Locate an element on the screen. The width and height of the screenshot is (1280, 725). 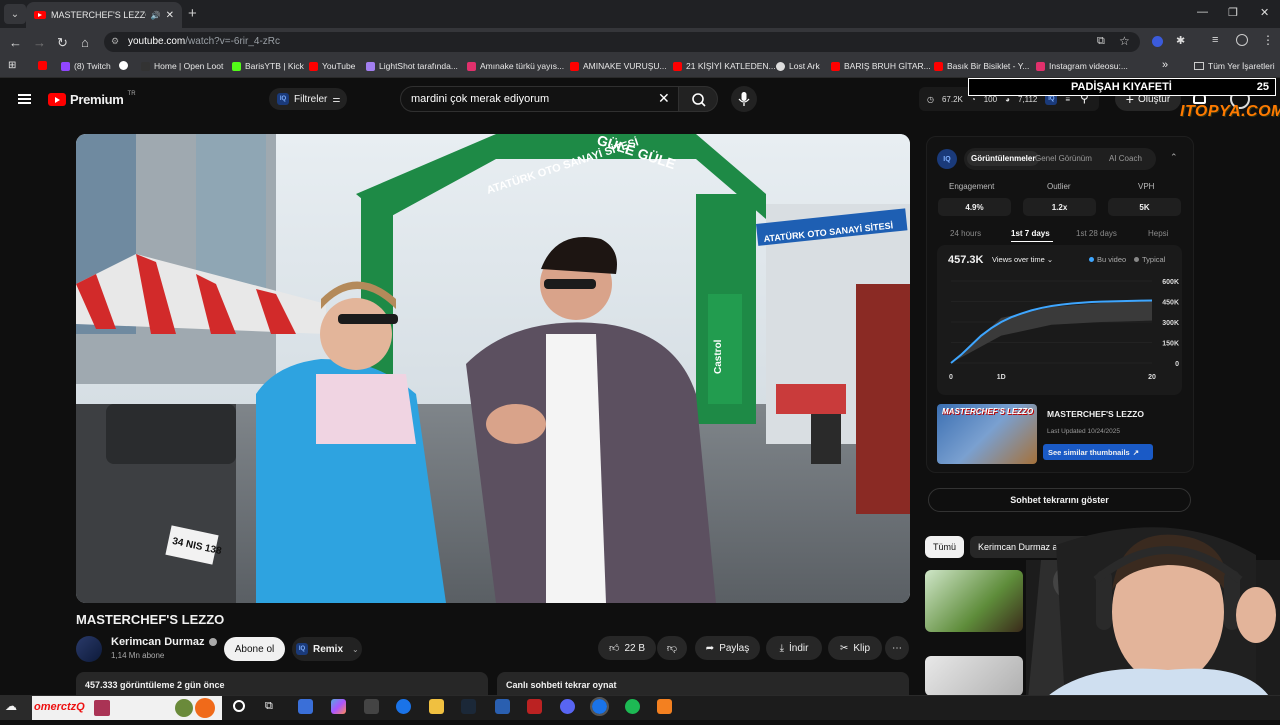
new-tab-button: + is located at coordinates (192, 13).